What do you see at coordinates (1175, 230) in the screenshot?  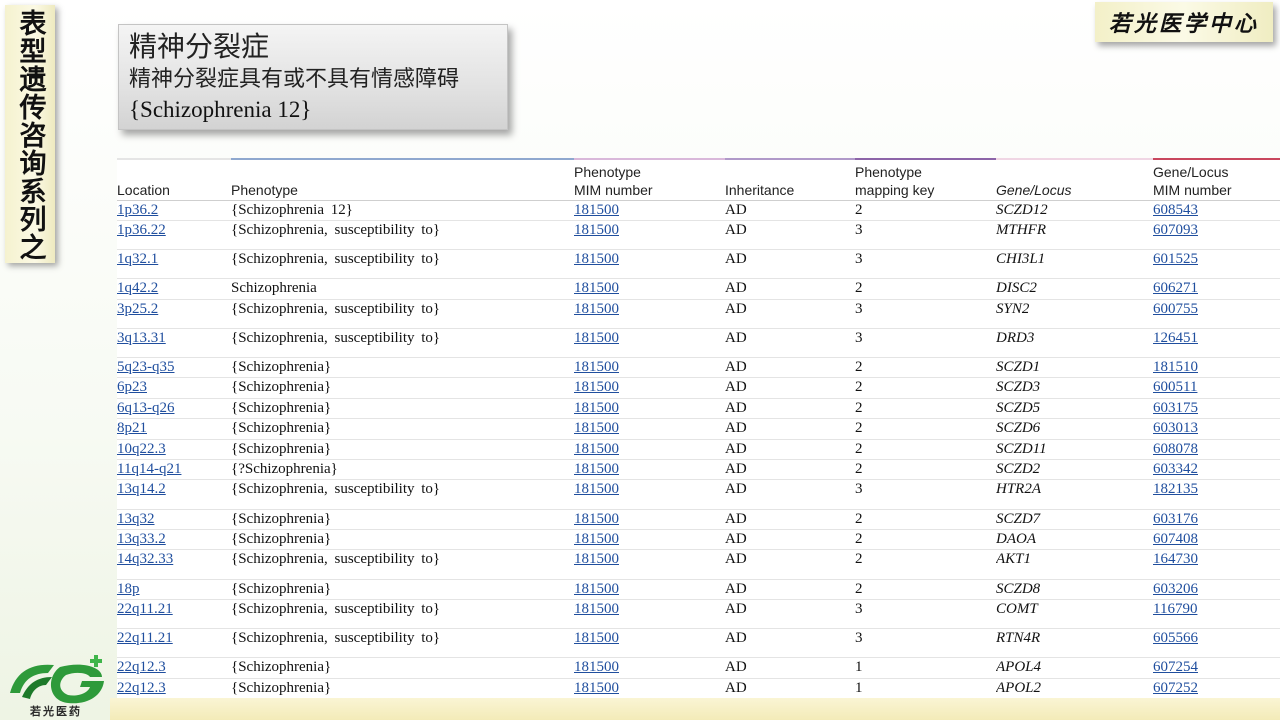 I see `gene-mim-link: 607093` at bounding box center [1175, 230].